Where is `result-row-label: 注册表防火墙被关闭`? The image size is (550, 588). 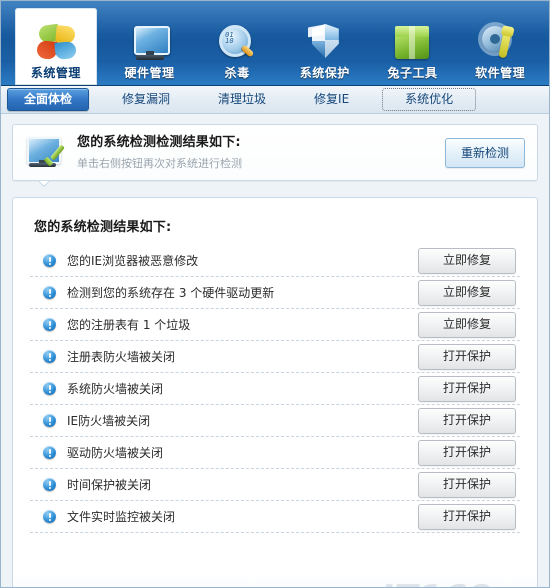 result-row-label: 注册表防火墙被关闭 is located at coordinates (121, 356).